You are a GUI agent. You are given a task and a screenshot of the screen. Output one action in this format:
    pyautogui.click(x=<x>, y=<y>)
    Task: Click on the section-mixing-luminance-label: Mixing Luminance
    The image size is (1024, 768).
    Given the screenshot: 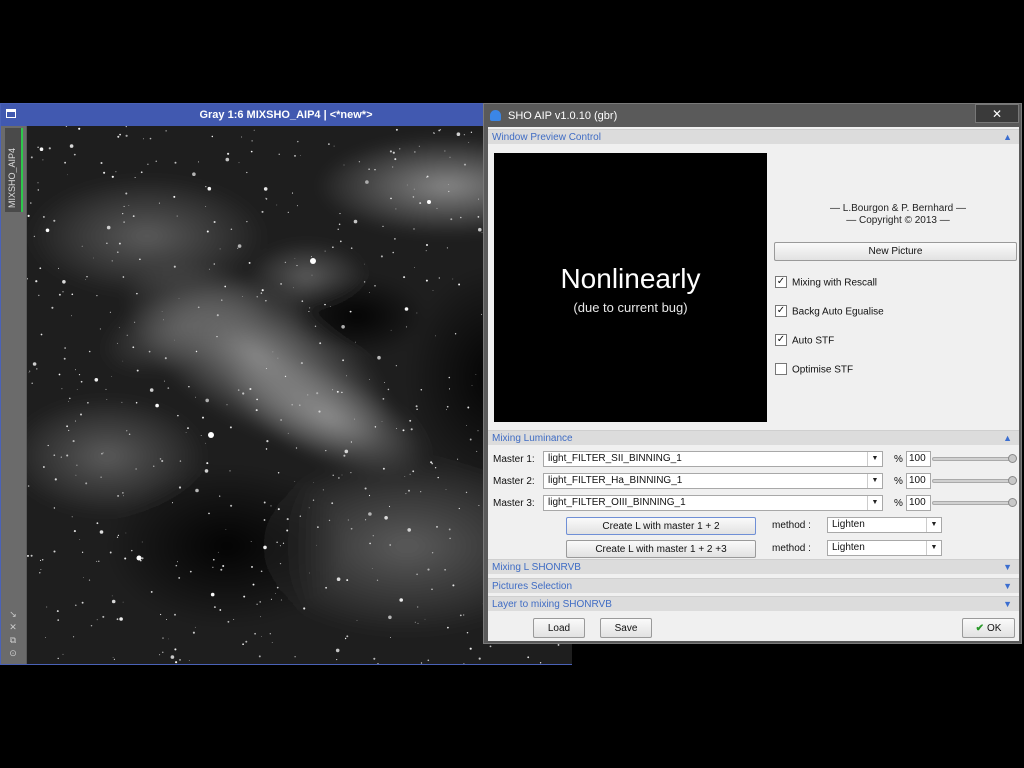 What is the action you would take?
    pyautogui.click(x=532, y=438)
    